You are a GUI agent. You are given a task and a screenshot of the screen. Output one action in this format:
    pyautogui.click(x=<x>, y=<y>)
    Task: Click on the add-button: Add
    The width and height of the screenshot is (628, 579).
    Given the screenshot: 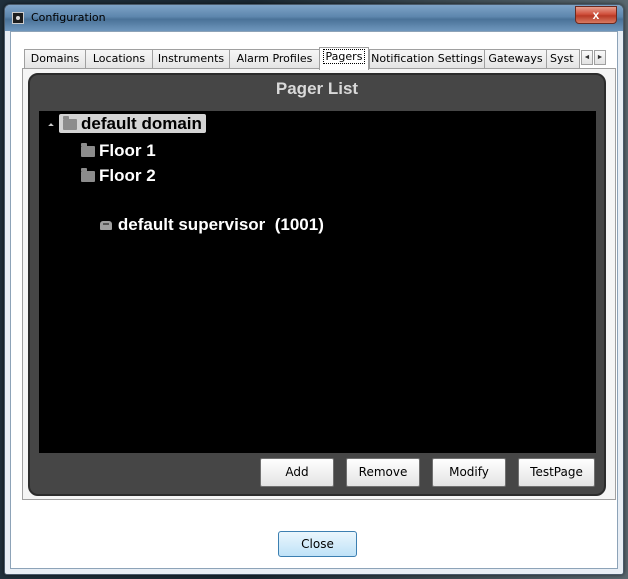 What is the action you would take?
    pyautogui.click(x=297, y=472)
    